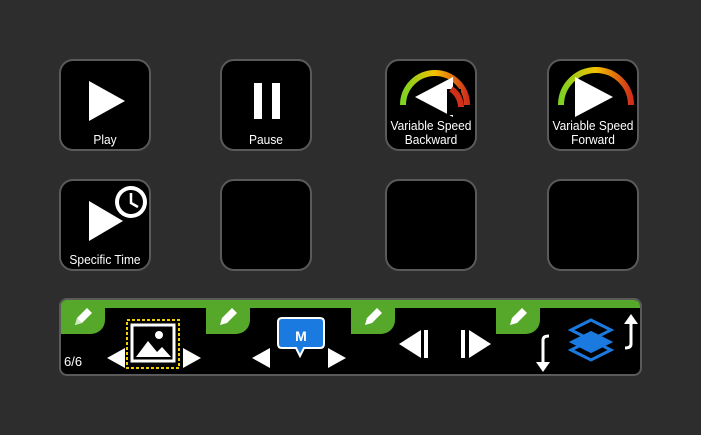 Image resolution: width=701 pixels, height=435 pixels. What do you see at coordinates (596, 92) in the screenshot?
I see `speed-forward-icon` at bounding box center [596, 92].